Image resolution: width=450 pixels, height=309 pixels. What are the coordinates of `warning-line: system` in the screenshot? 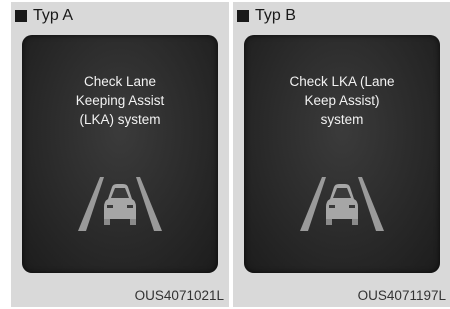 It's located at (342, 119).